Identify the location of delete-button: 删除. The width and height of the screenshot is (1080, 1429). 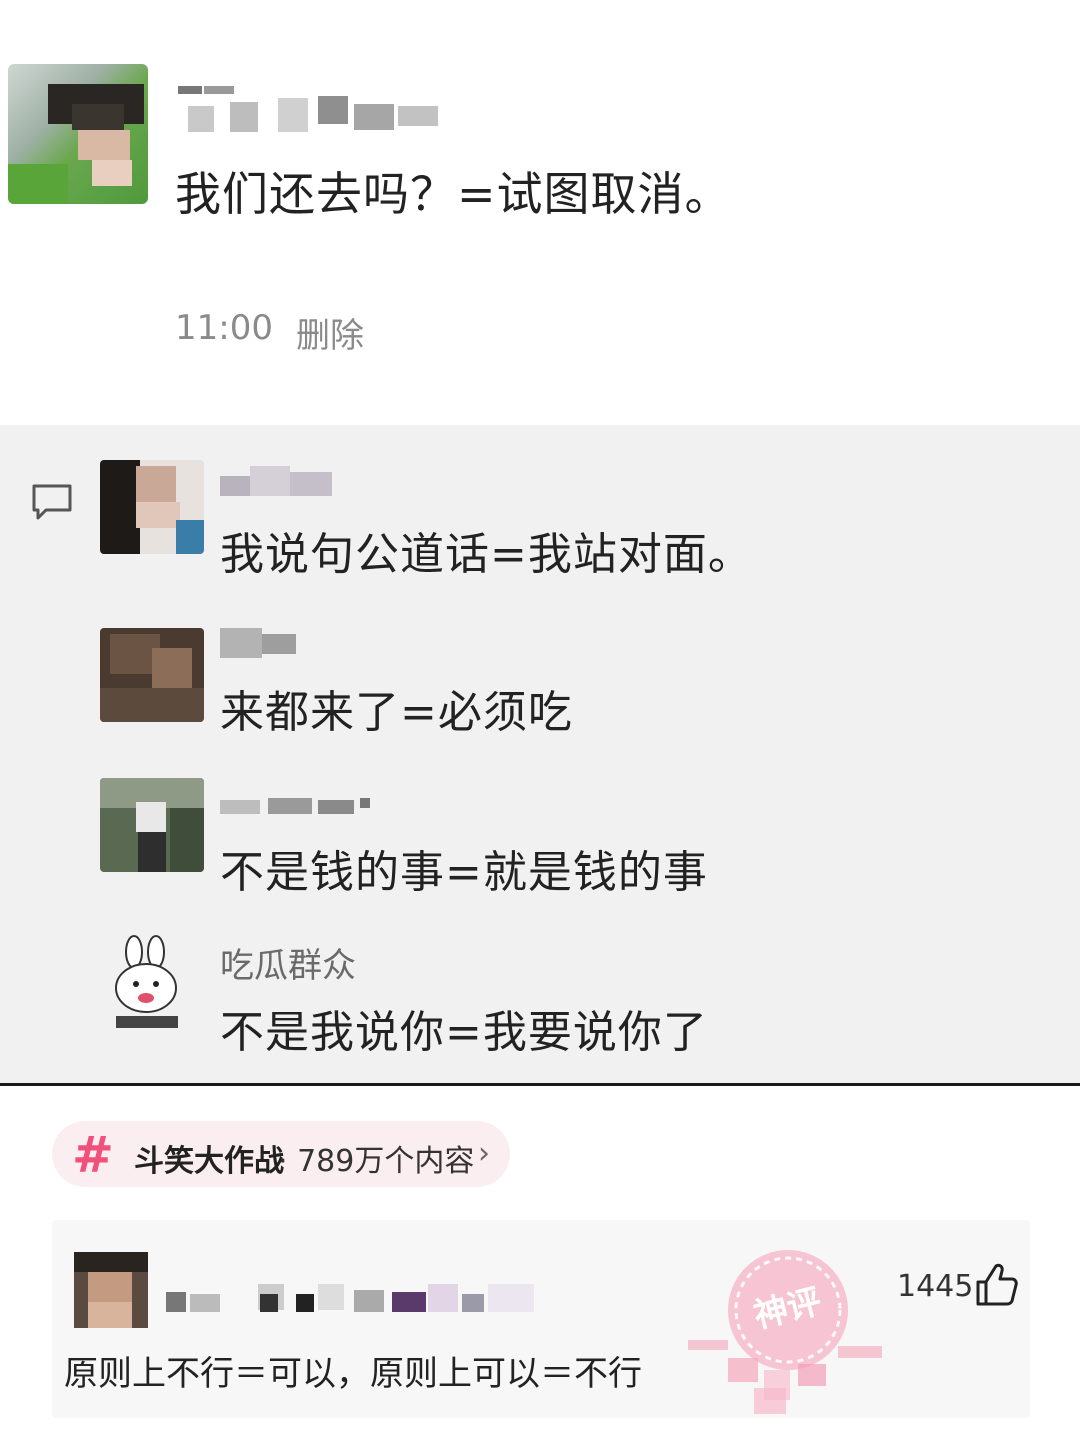
(330, 332).